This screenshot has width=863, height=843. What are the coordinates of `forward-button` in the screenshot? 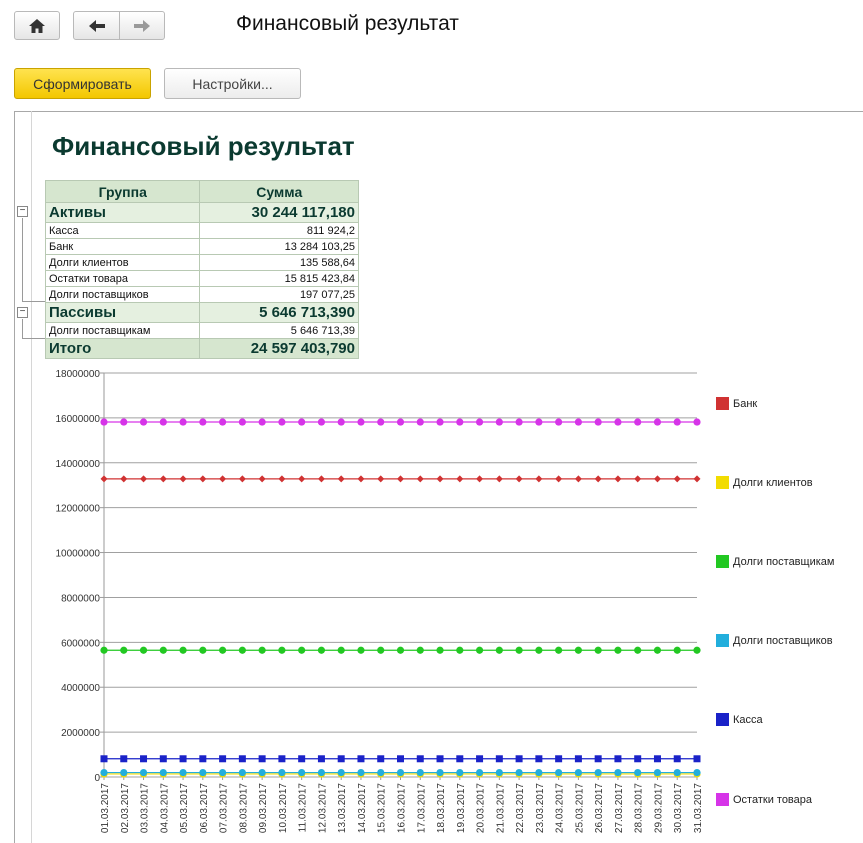 It's located at (142, 25).